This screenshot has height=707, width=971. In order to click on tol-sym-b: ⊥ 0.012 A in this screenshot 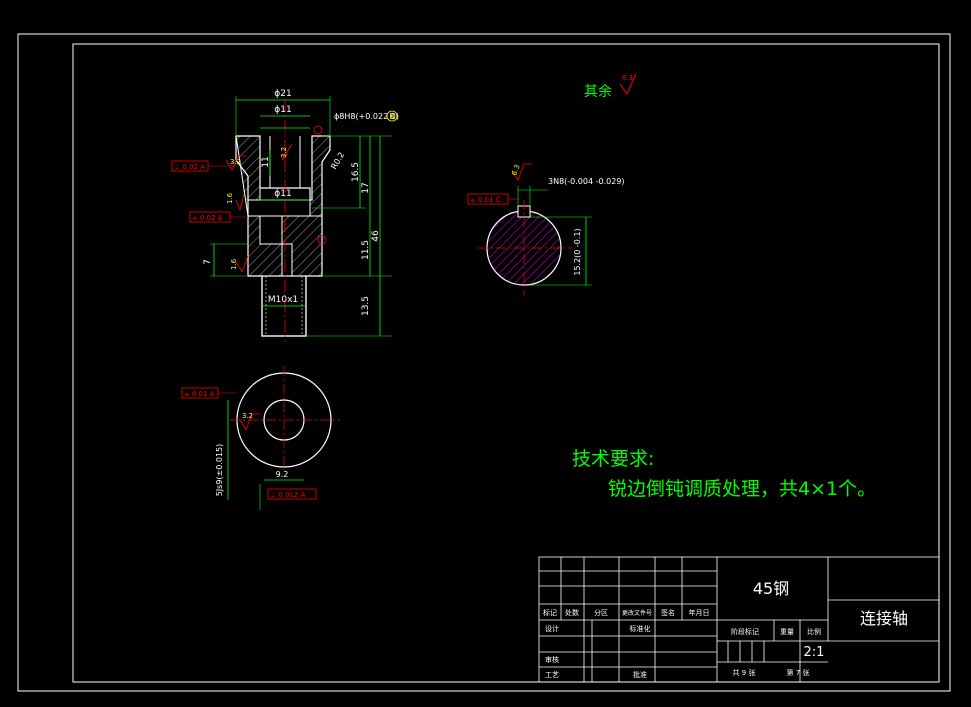, I will do `click(288, 495)`.